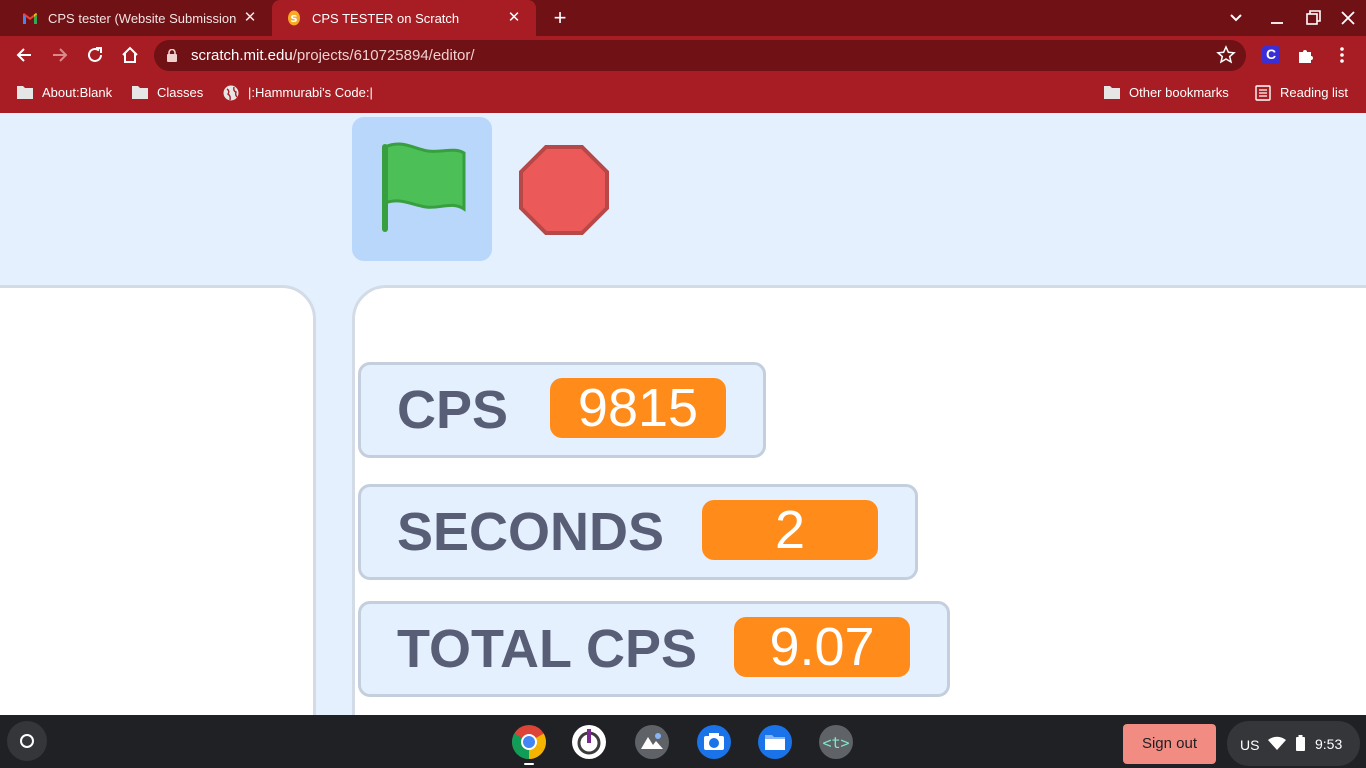 This screenshot has width=1366, height=768. I want to click on status-tray: US 9:53, so click(1293, 743).